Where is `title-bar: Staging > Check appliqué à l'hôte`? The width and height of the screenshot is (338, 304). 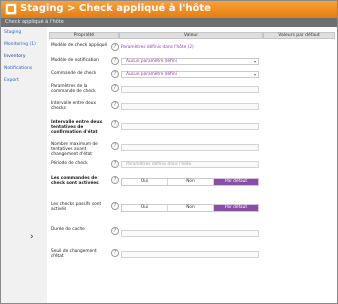
title-bar: Staging > Check appliqué à l'hôte is located at coordinates (169, 9).